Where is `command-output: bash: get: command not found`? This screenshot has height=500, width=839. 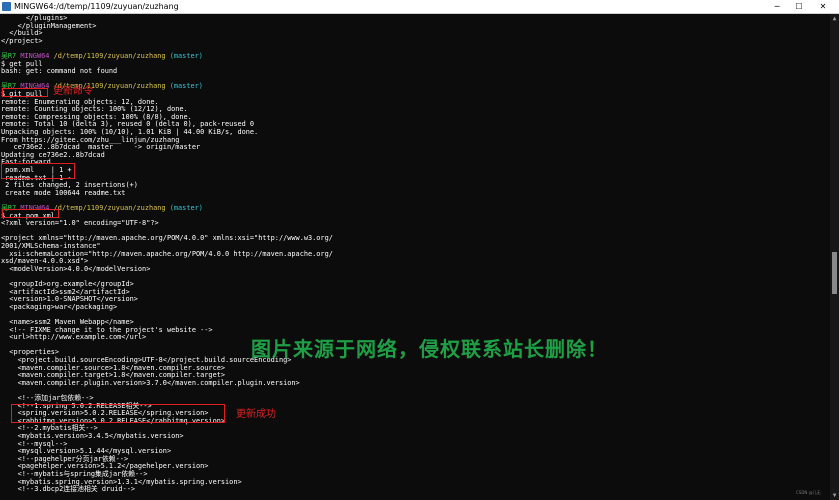
command-output: bash: get: command not found is located at coordinates (59, 71).